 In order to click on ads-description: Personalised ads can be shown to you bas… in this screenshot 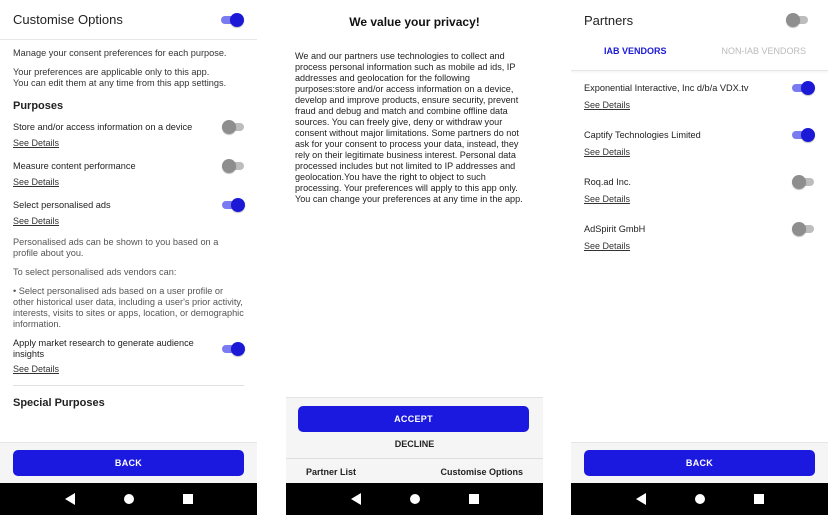, I will do `click(116, 247)`.